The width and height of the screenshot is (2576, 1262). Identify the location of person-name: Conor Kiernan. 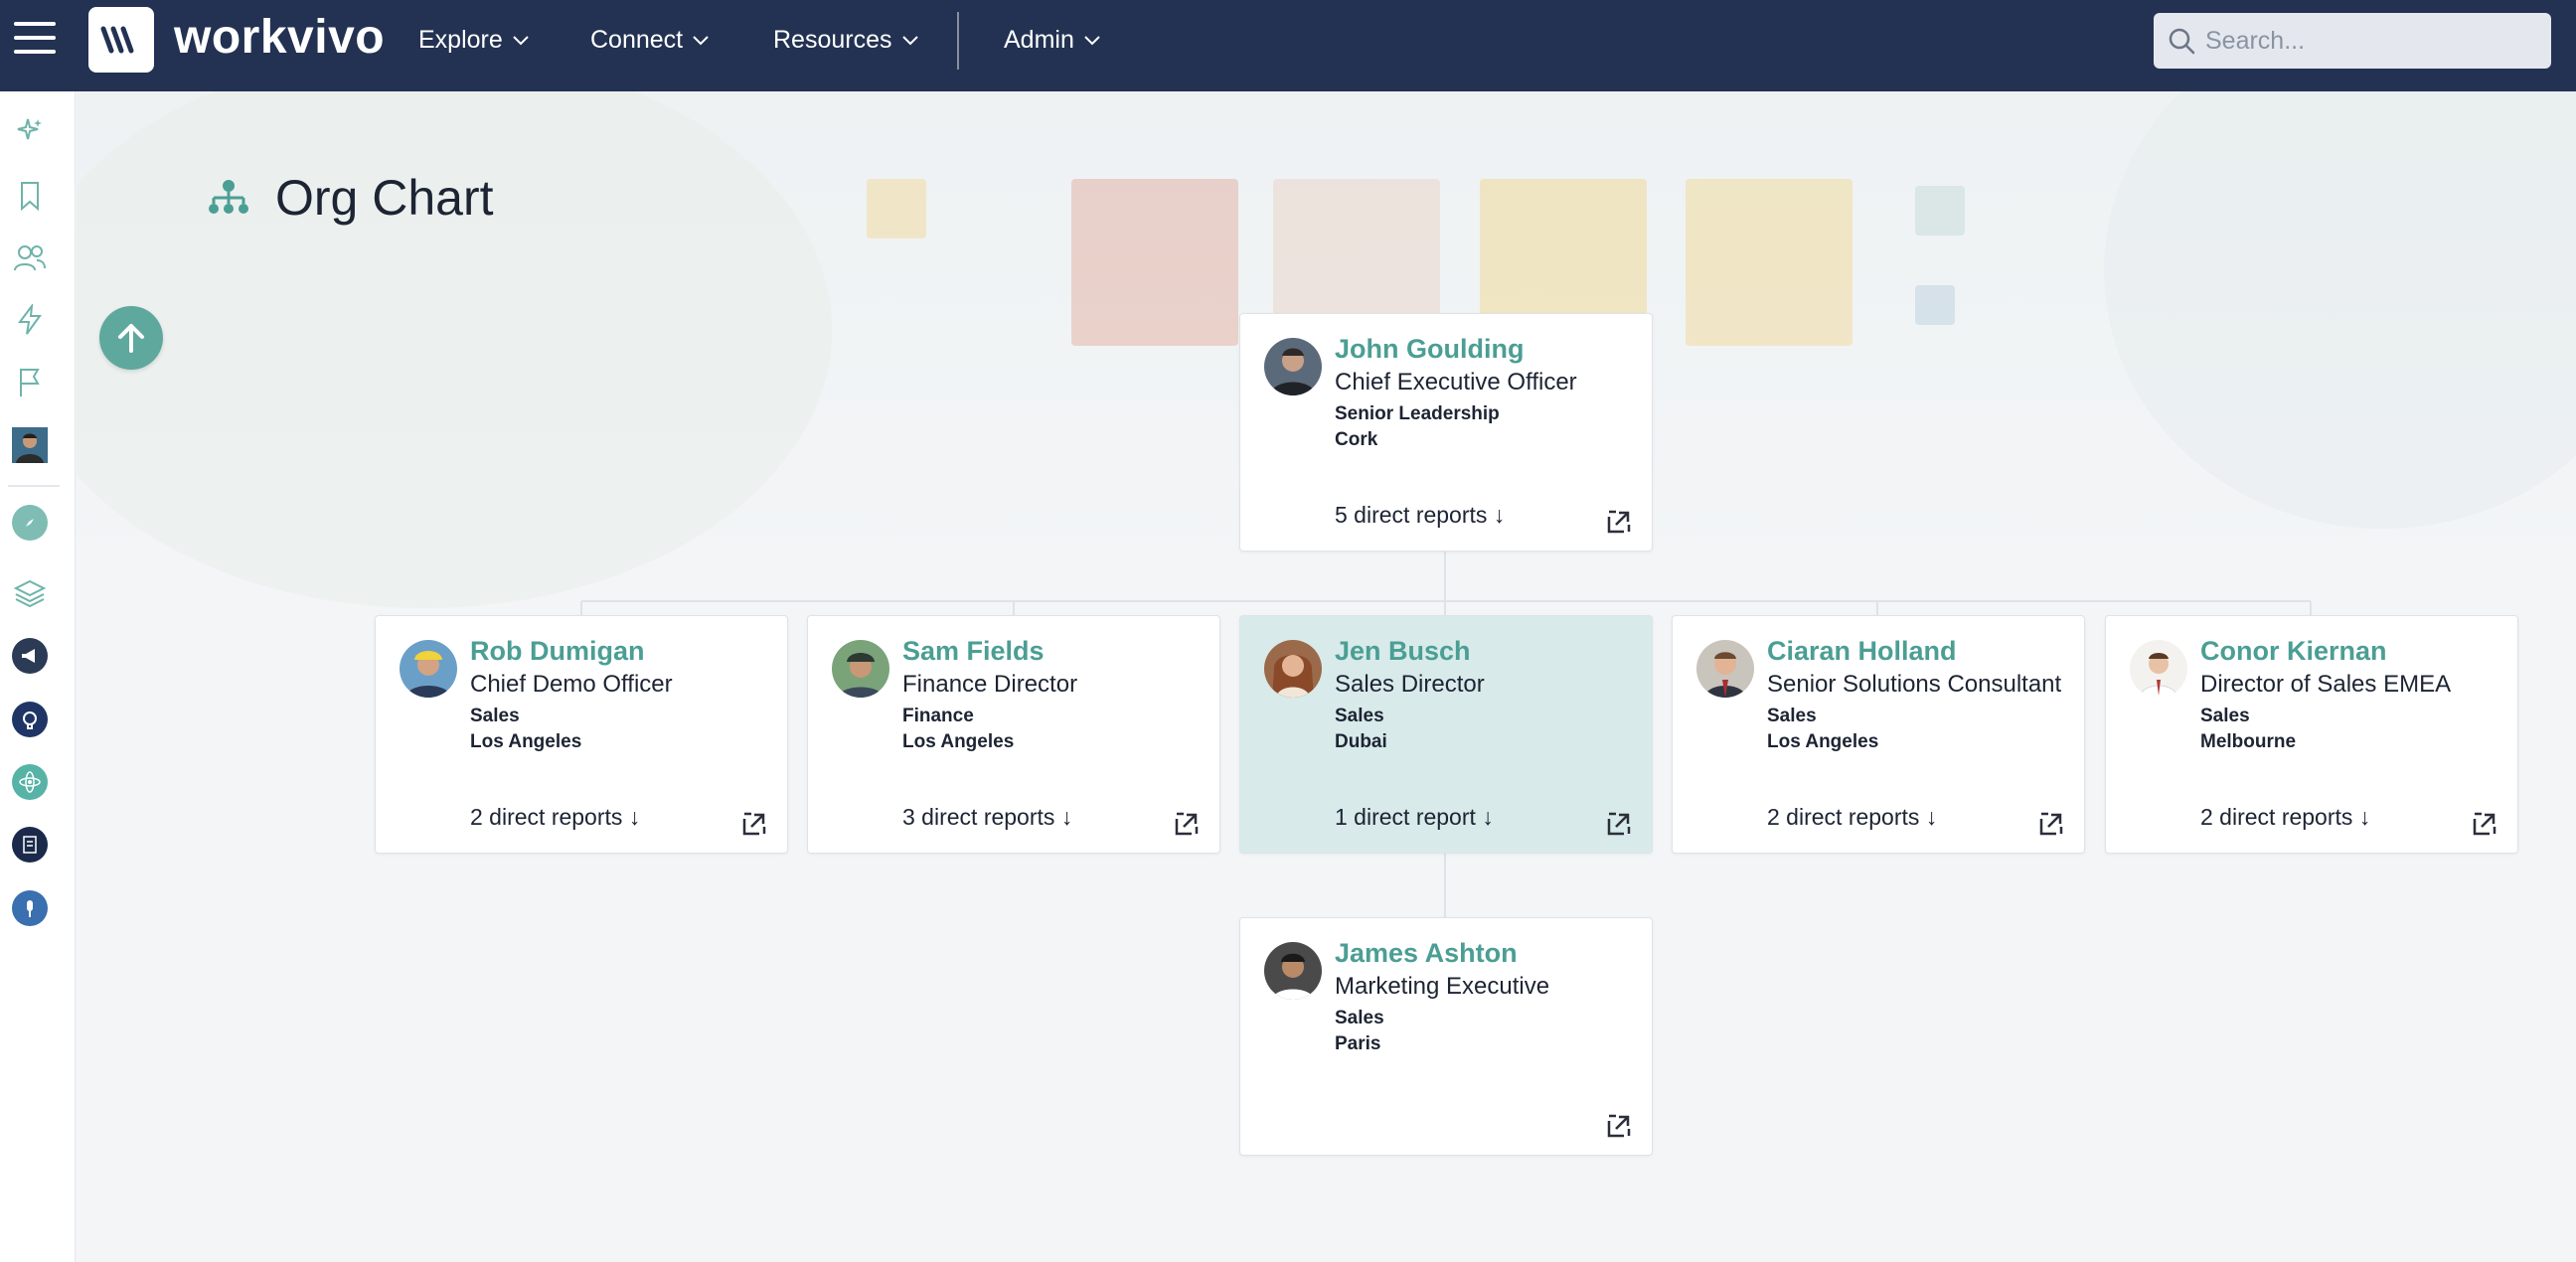
(2293, 651).